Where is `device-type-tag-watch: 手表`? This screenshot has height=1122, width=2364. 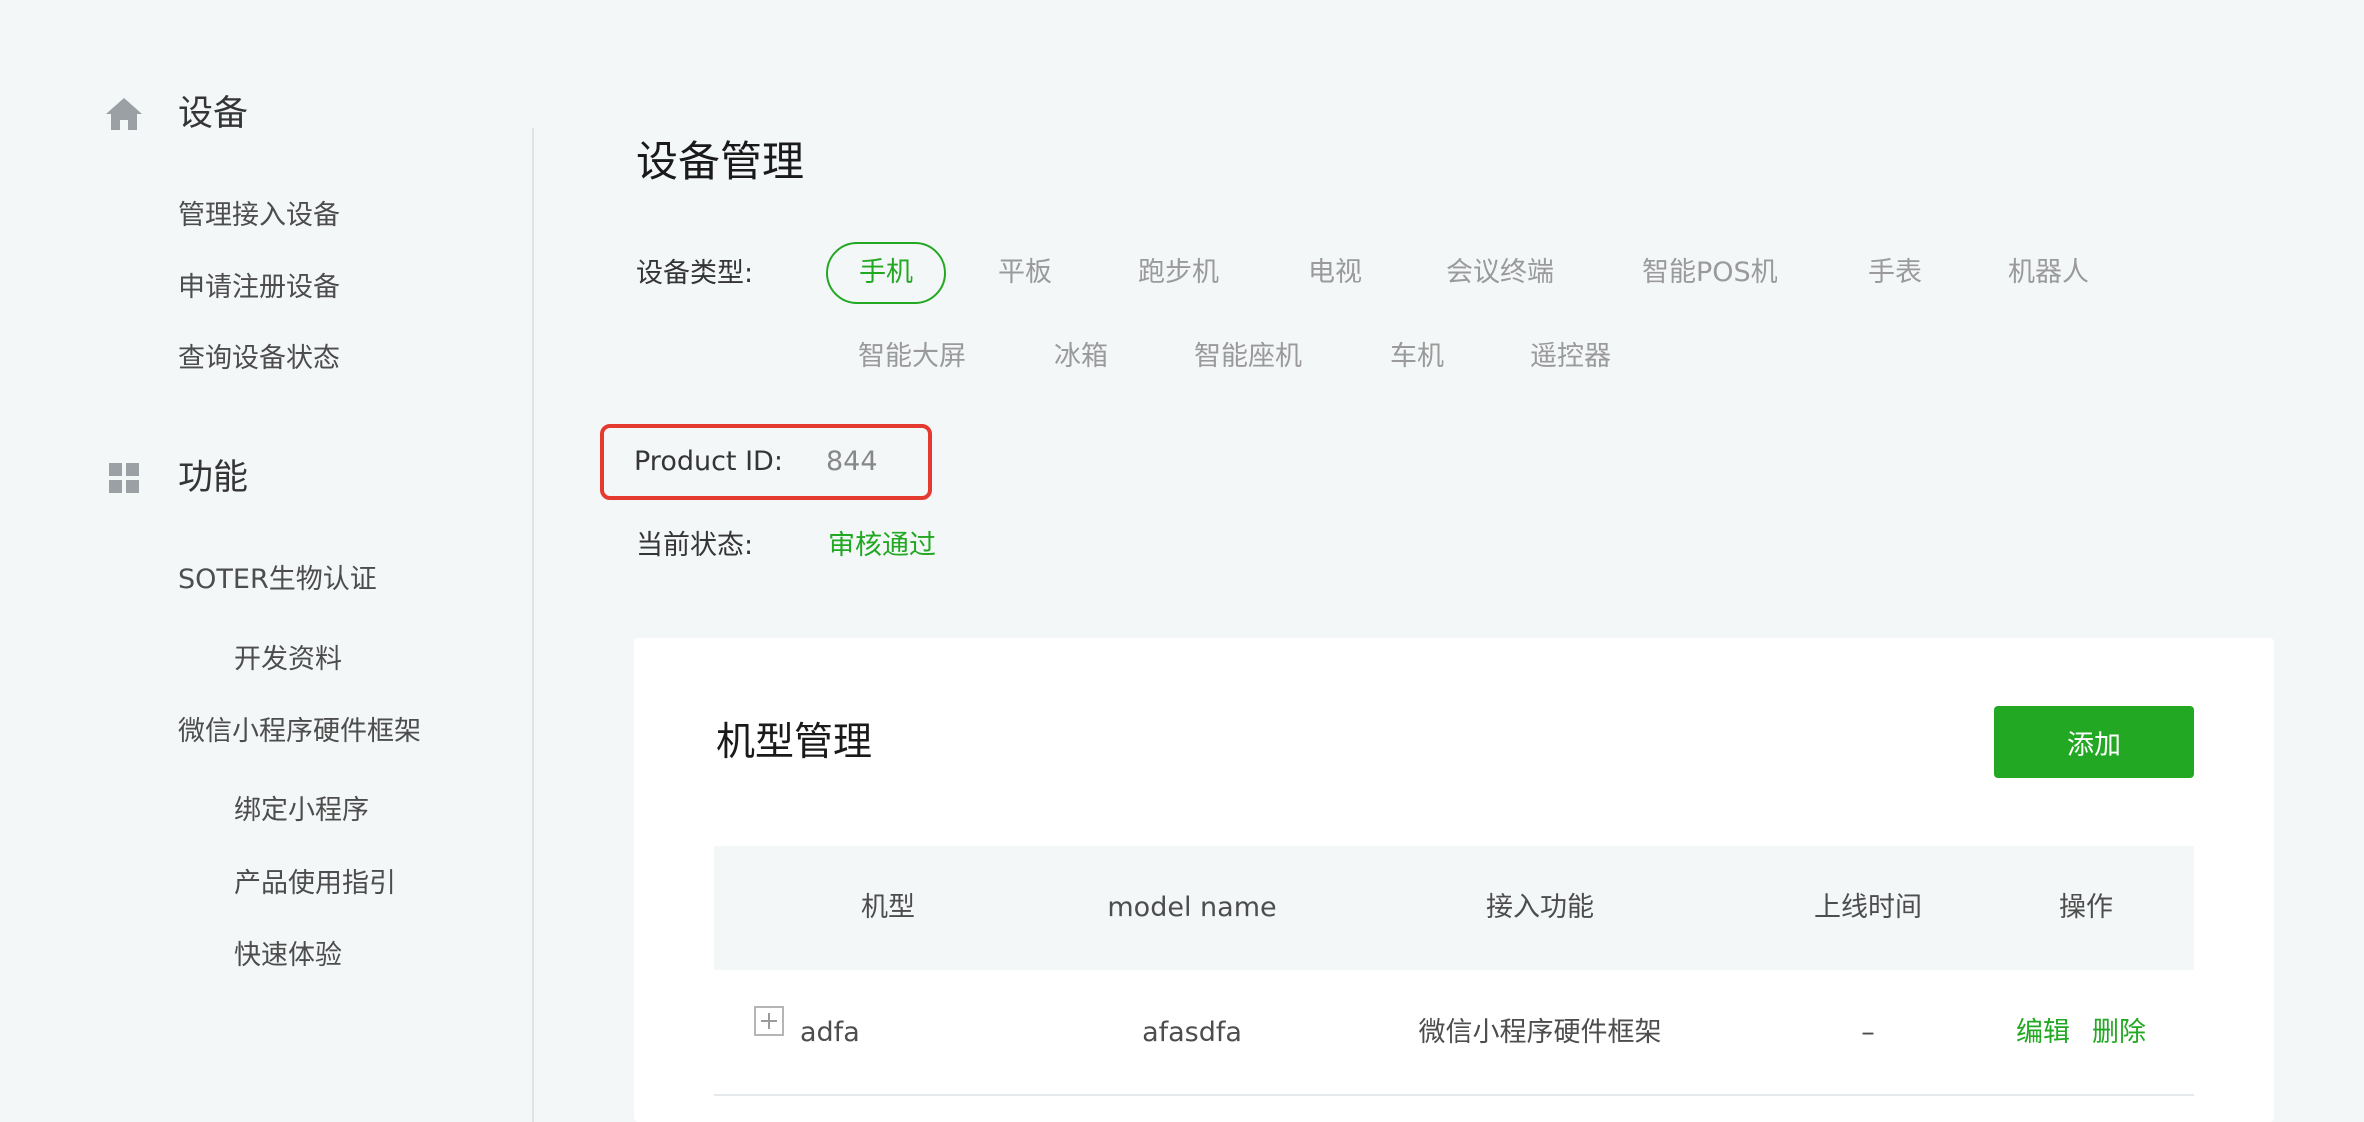 device-type-tag-watch: 手表 is located at coordinates (1895, 273).